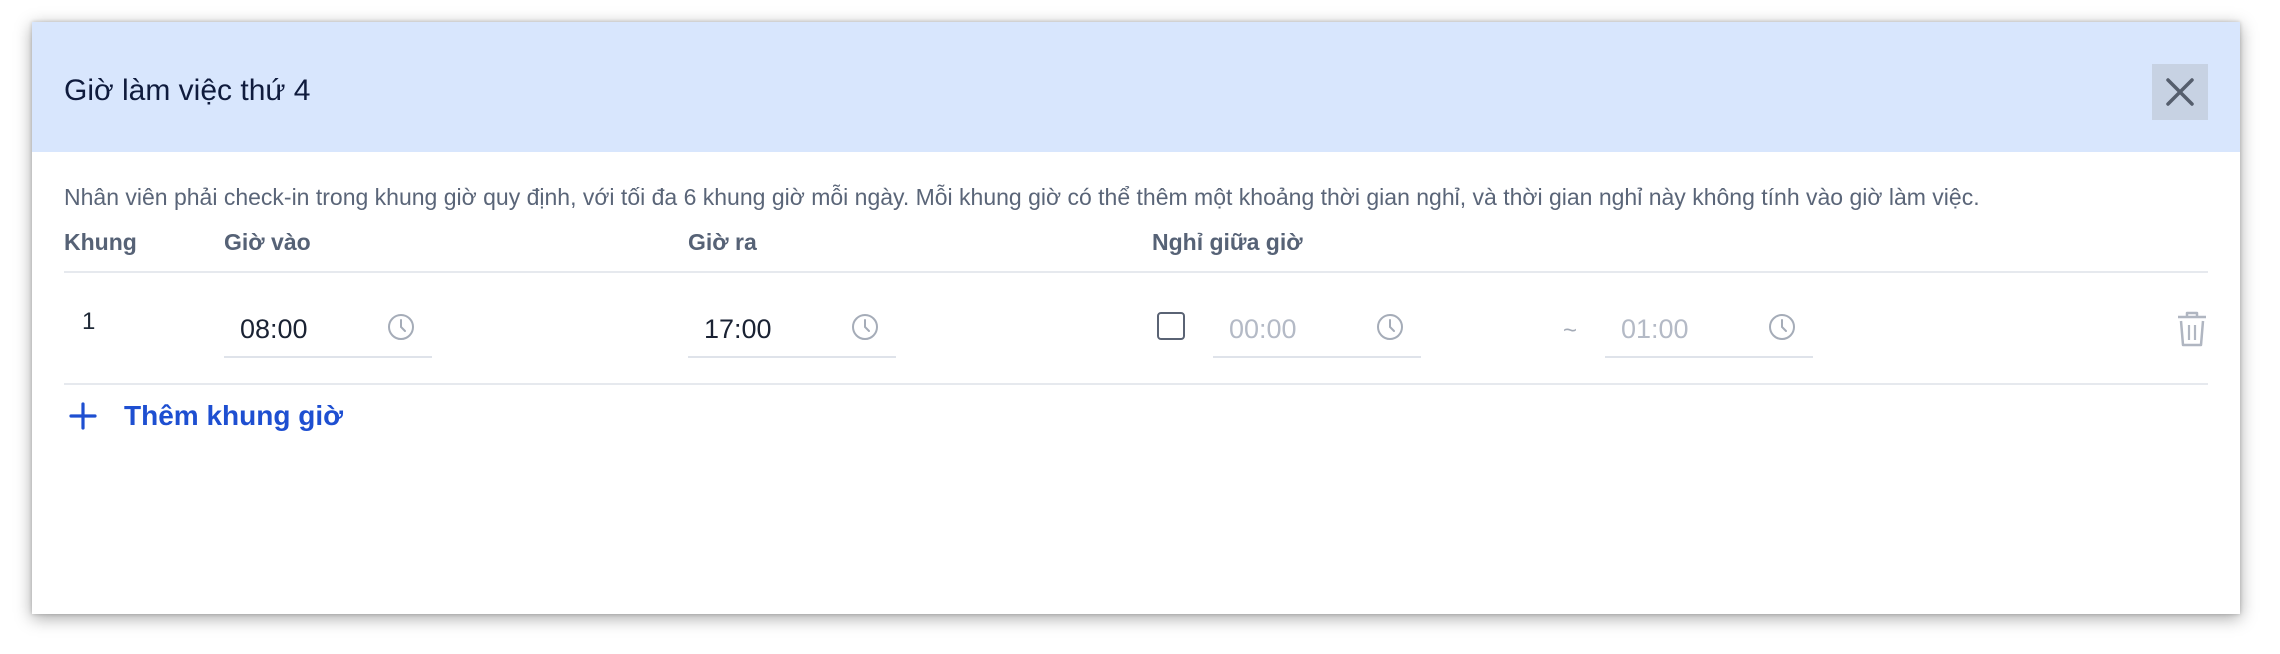 The width and height of the screenshot is (2280, 654). I want to click on row-index: 1, so click(89, 321).